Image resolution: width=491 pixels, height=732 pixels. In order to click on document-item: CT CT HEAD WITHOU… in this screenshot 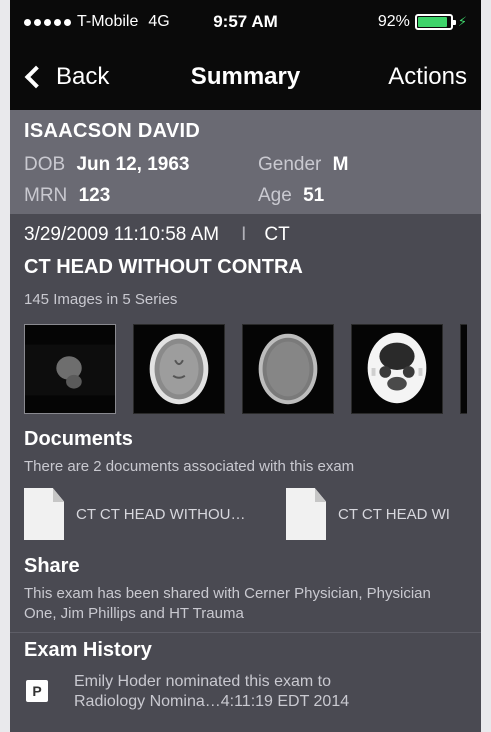, I will do `click(155, 514)`.